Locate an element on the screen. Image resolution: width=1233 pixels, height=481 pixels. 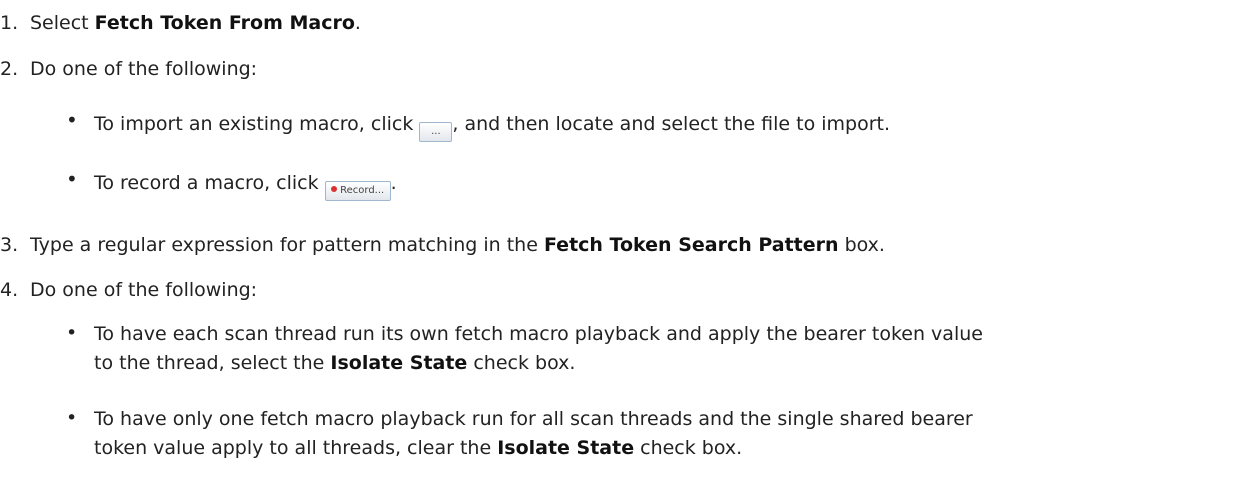
step-number: 4. is located at coordinates (9, 290).